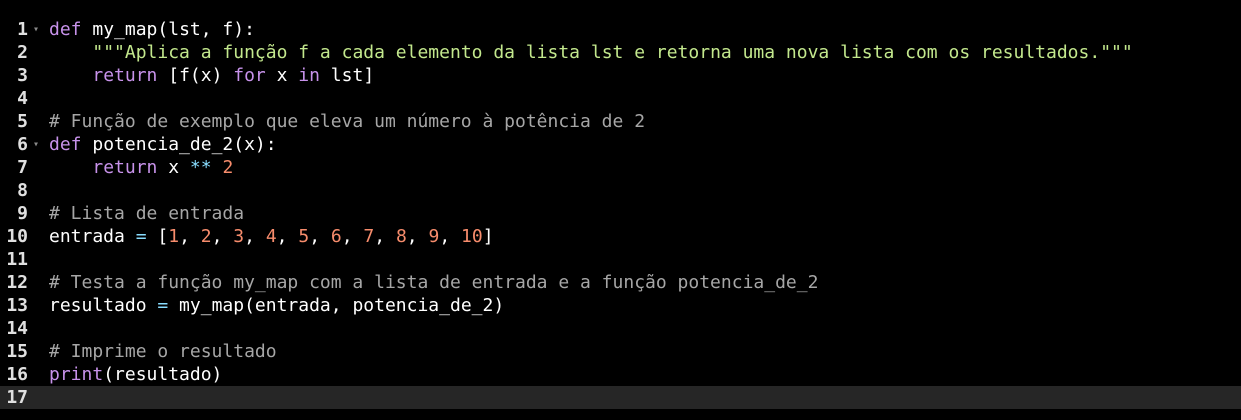 The width and height of the screenshot is (1241, 420). Describe the element at coordinates (620, 98) in the screenshot. I see `code-line: 4` at that location.